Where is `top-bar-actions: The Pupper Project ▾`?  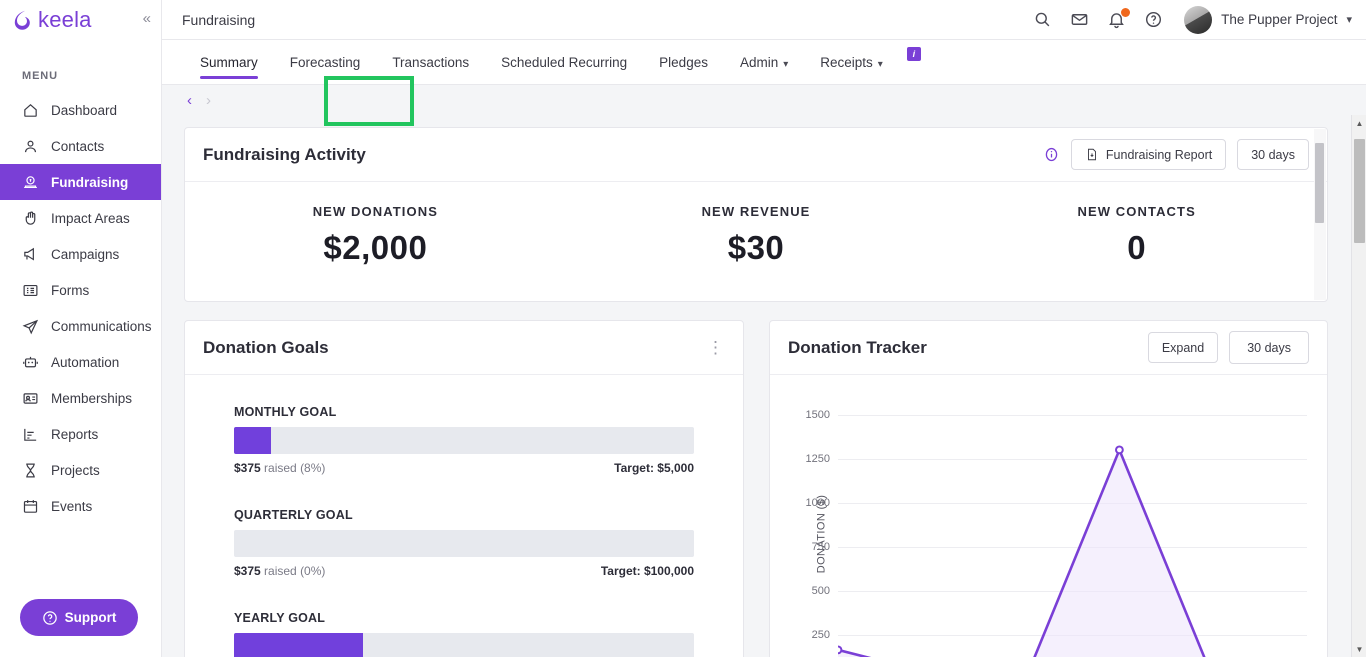
top-bar-actions: The Pupper Project ▾ is located at coordinates (1192, 19).